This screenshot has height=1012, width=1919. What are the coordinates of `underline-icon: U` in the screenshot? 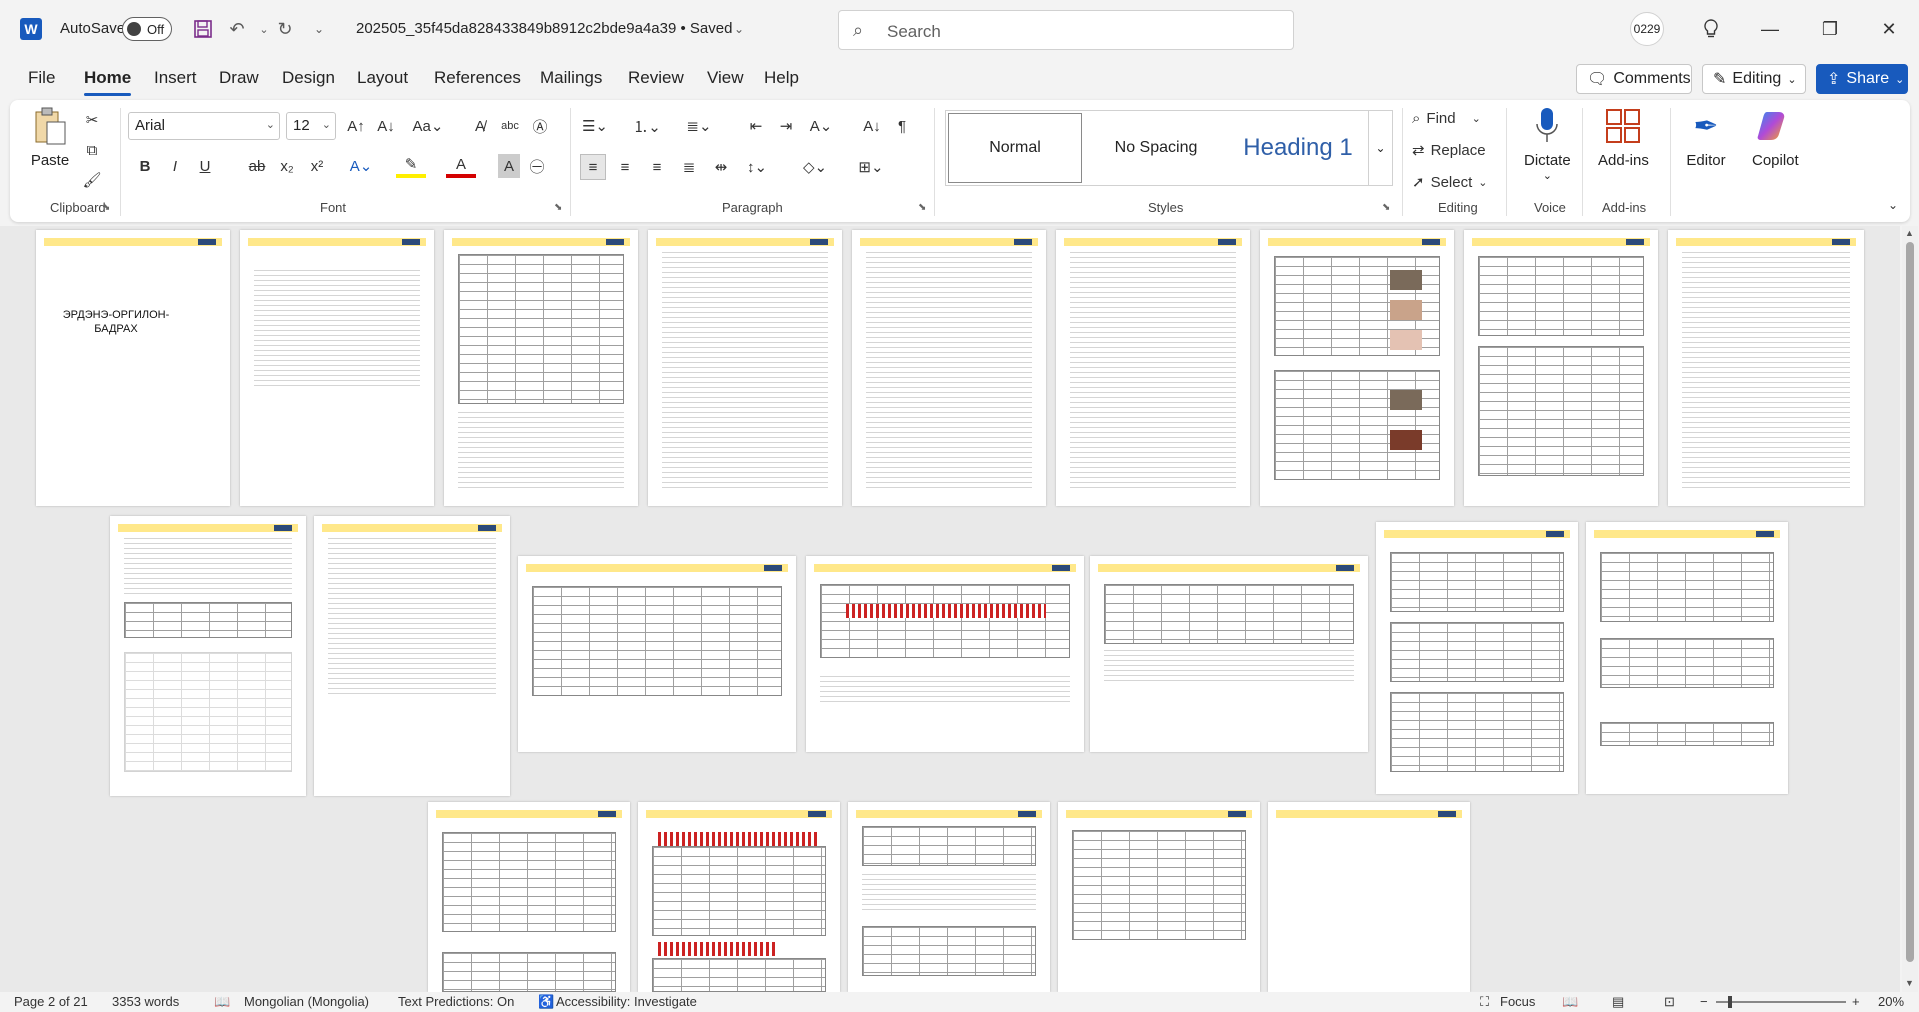 It's located at (205, 166).